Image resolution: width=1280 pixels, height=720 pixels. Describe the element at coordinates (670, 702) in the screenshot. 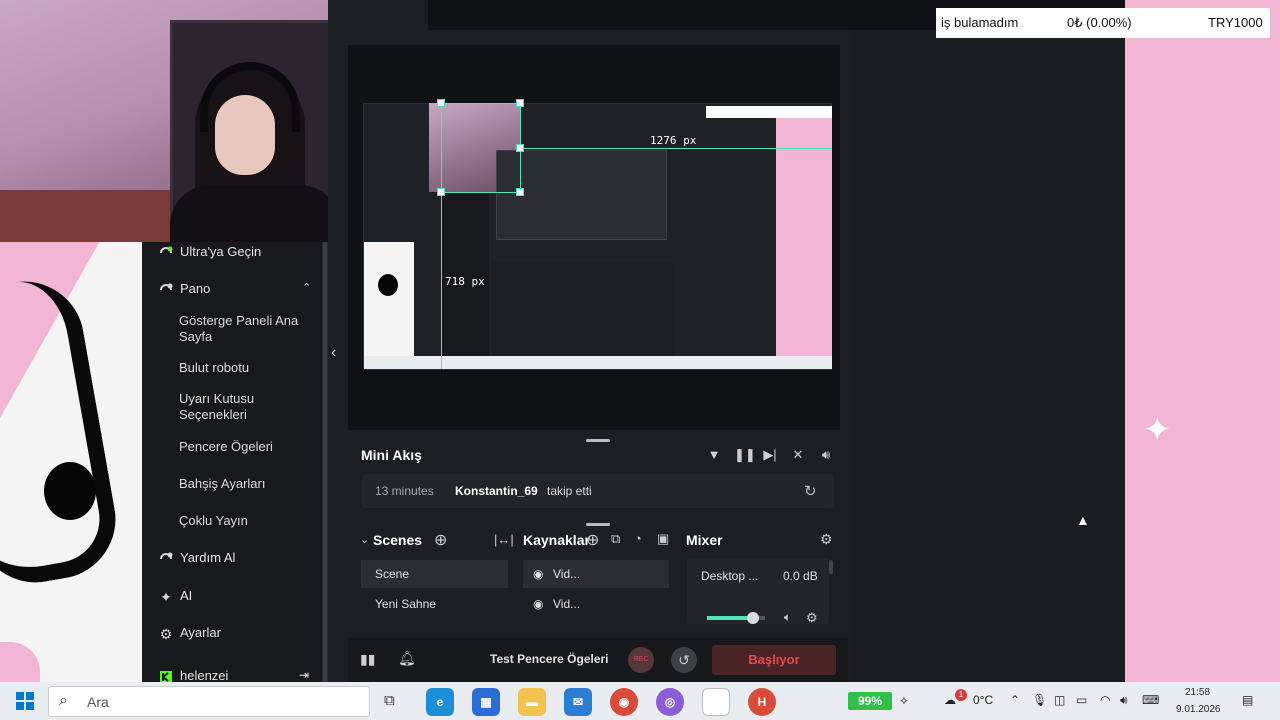

I see `browser-profile-icon: ◎` at that location.